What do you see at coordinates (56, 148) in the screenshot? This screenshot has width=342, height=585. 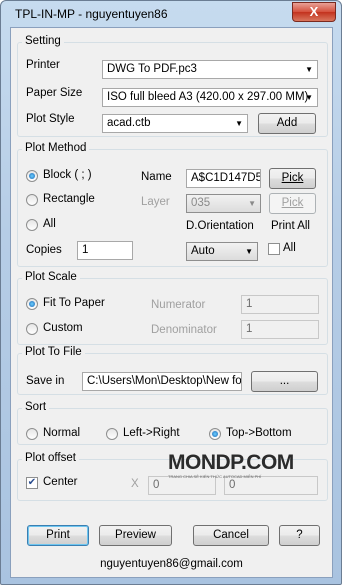 I see `plot-method-title: Plot Method` at bounding box center [56, 148].